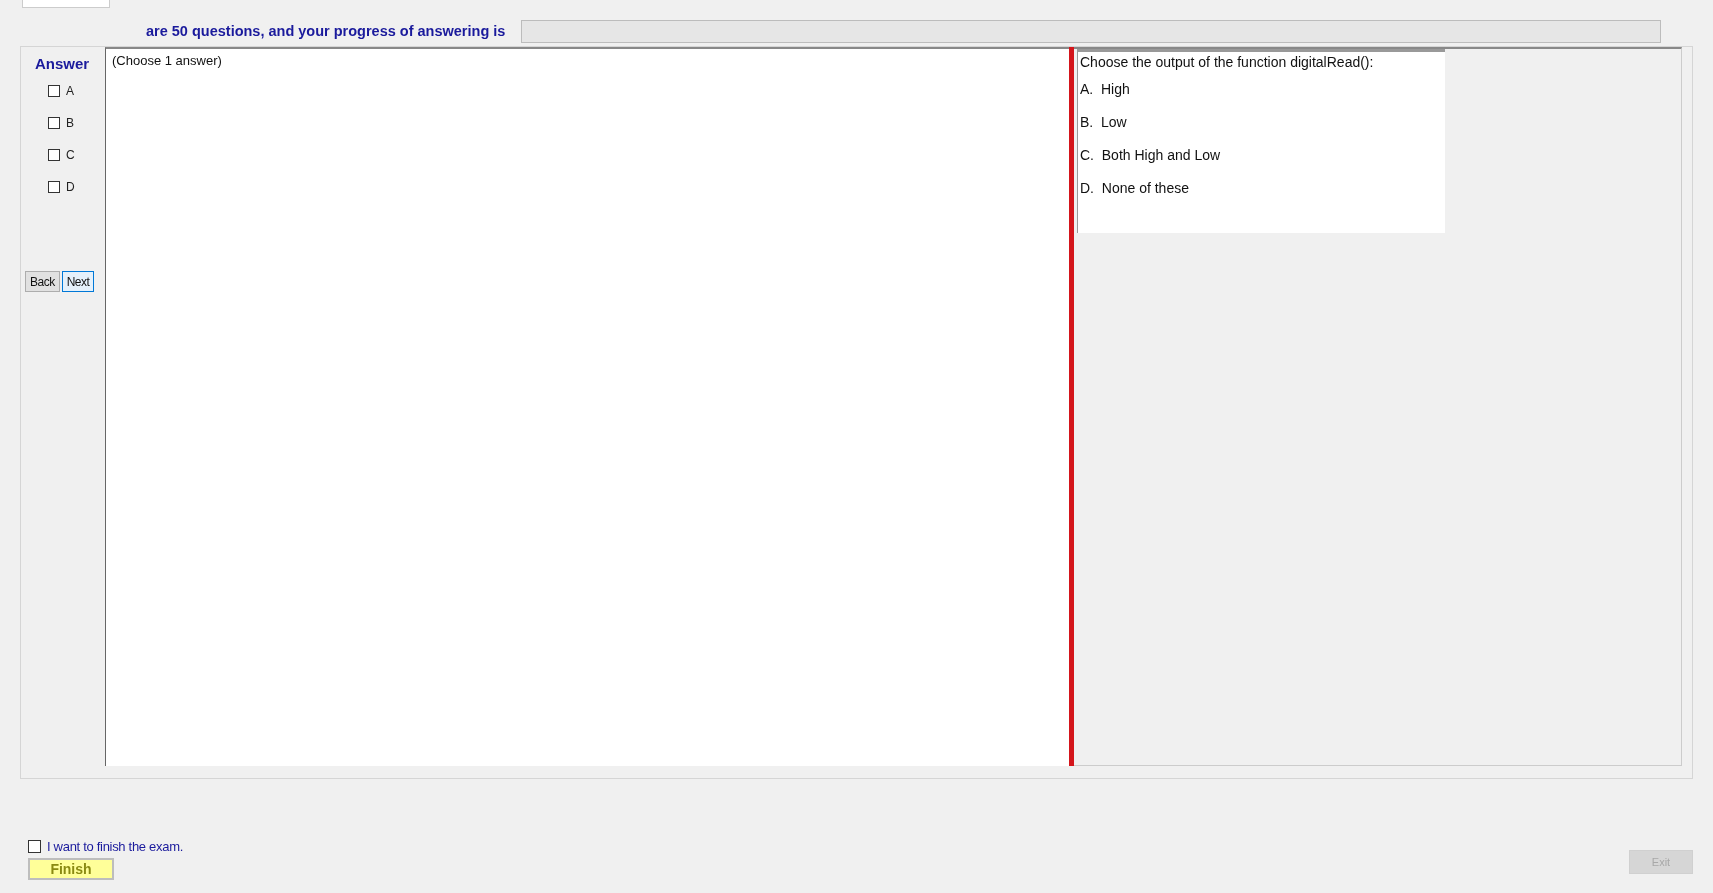 This screenshot has height=893, width=1713. What do you see at coordinates (326, 31) in the screenshot?
I see `progress-text: are 50 questions, and your progress of answering is` at bounding box center [326, 31].